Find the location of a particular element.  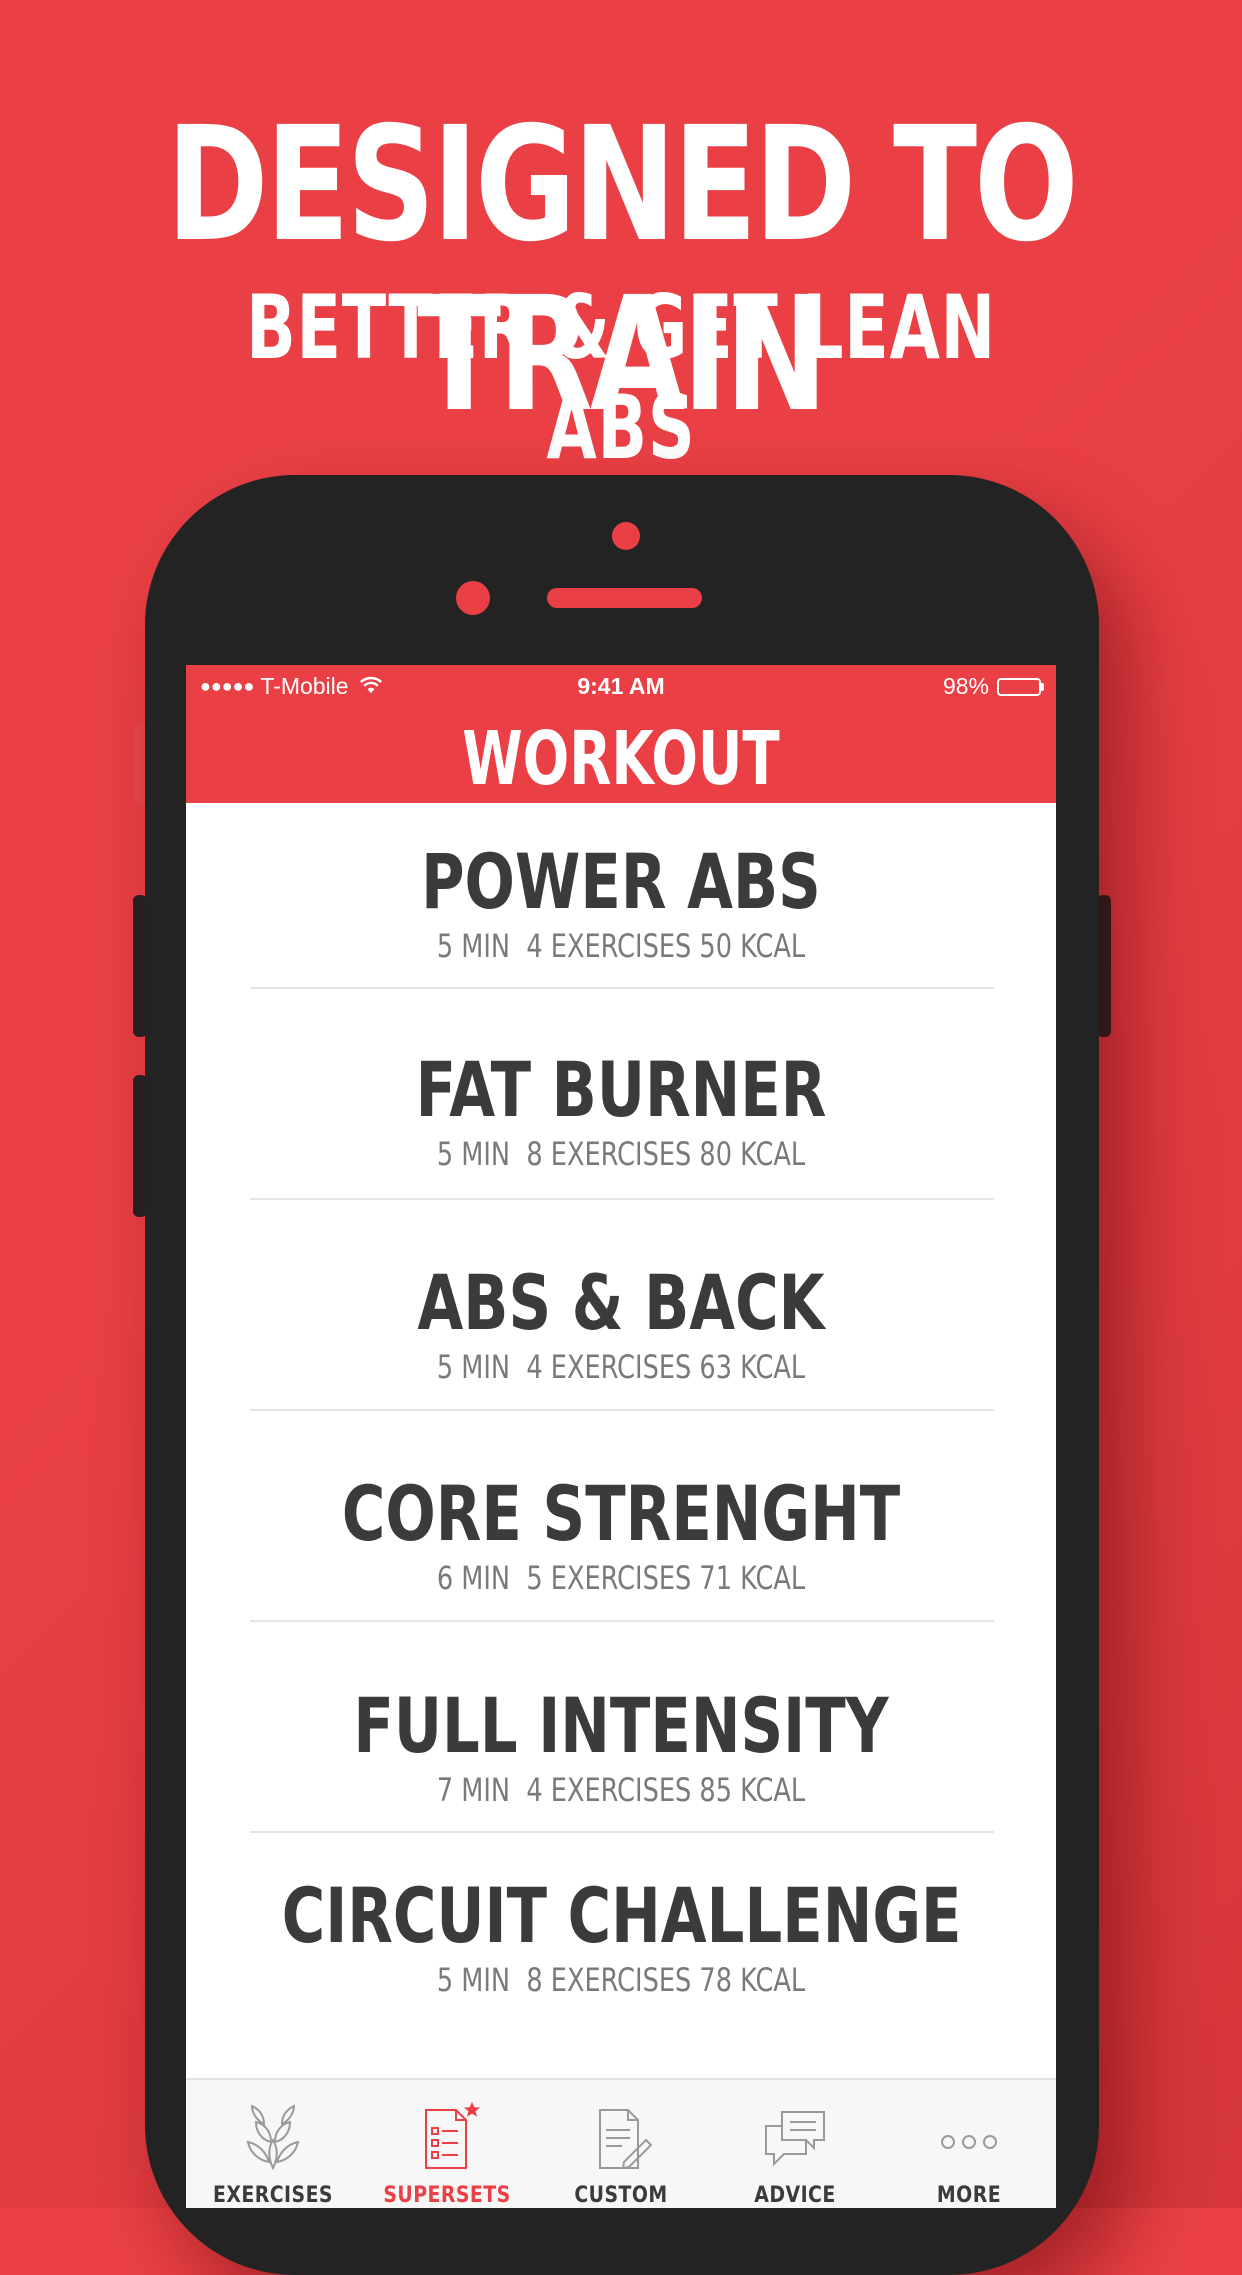

workout-meta: 6 MIN 5 EXERCISES 71 KCAL is located at coordinates (621, 1578).